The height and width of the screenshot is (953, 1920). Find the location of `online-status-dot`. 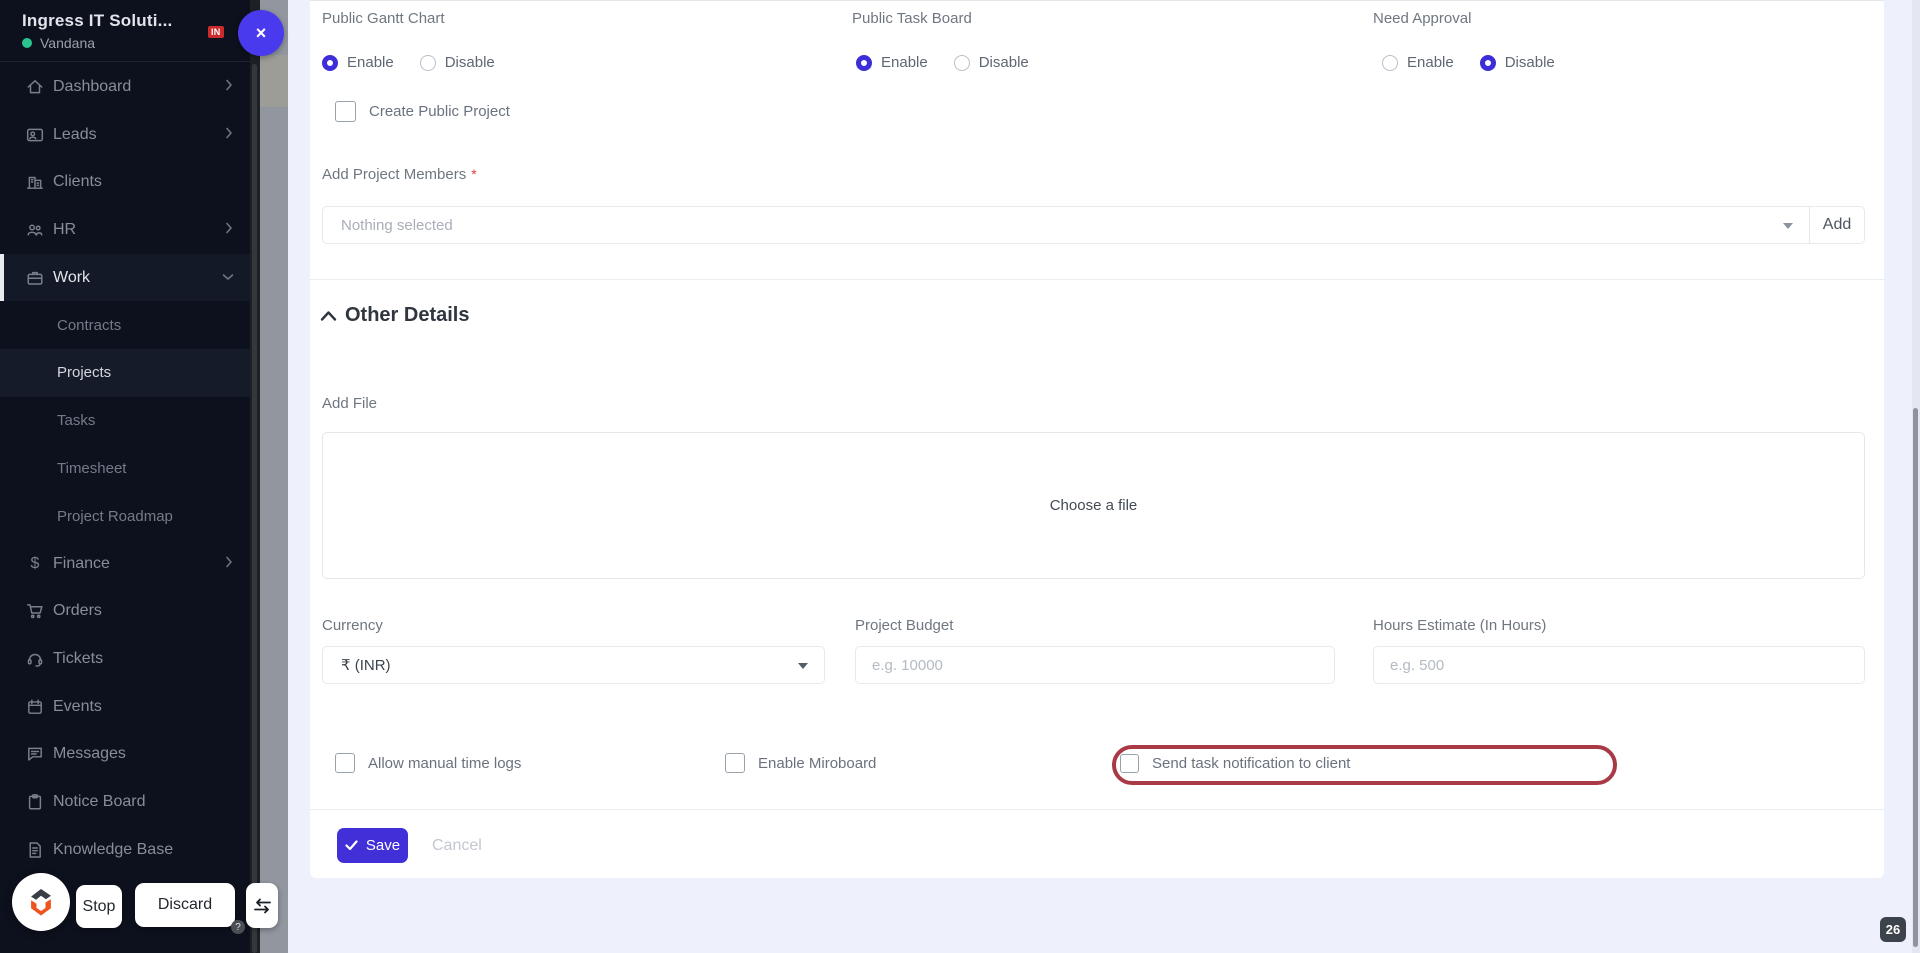

online-status-dot is located at coordinates (27, 43).